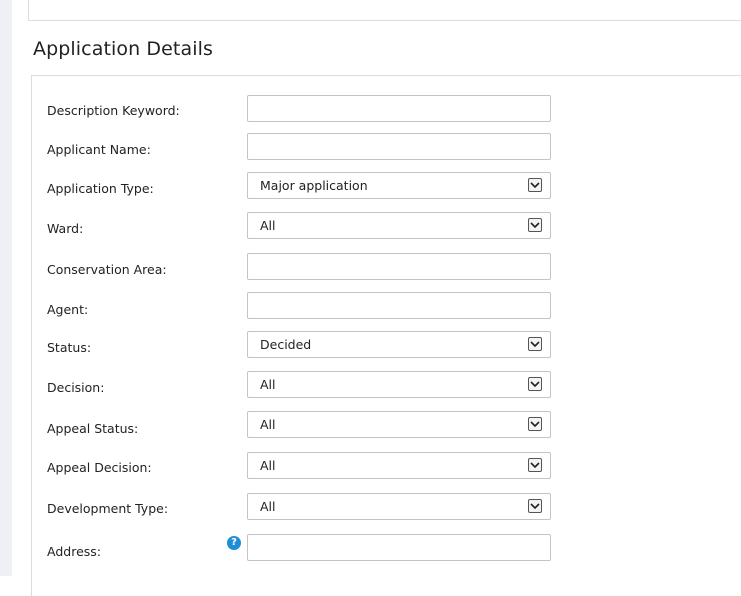  Describe the element at coordinates (399, 108) in the screenshot. I see `description-keyword-input` at that location.